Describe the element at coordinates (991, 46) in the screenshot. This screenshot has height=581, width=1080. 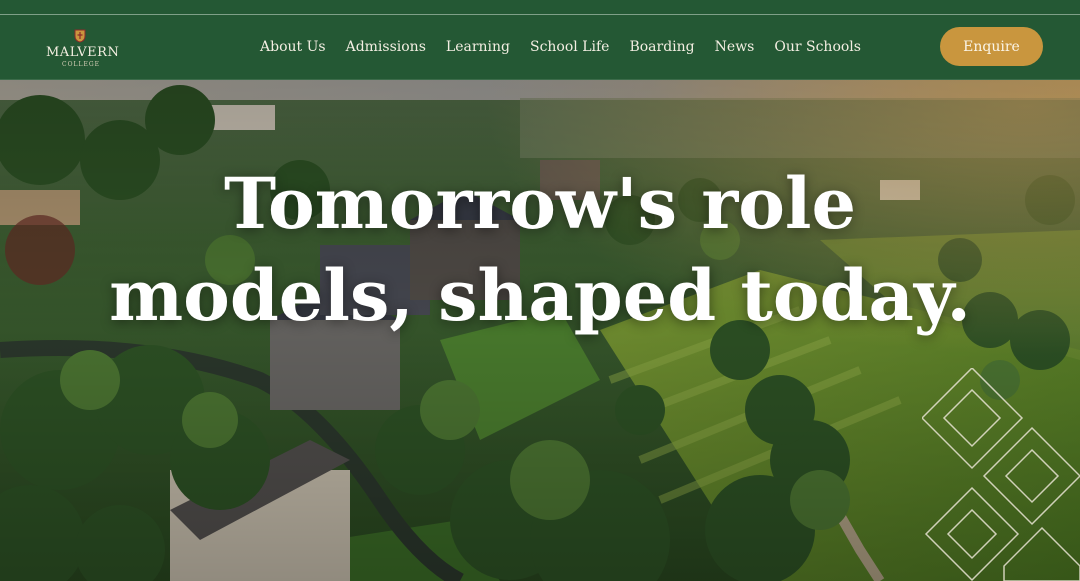
I see `enquire-button: Enquire` at that location.